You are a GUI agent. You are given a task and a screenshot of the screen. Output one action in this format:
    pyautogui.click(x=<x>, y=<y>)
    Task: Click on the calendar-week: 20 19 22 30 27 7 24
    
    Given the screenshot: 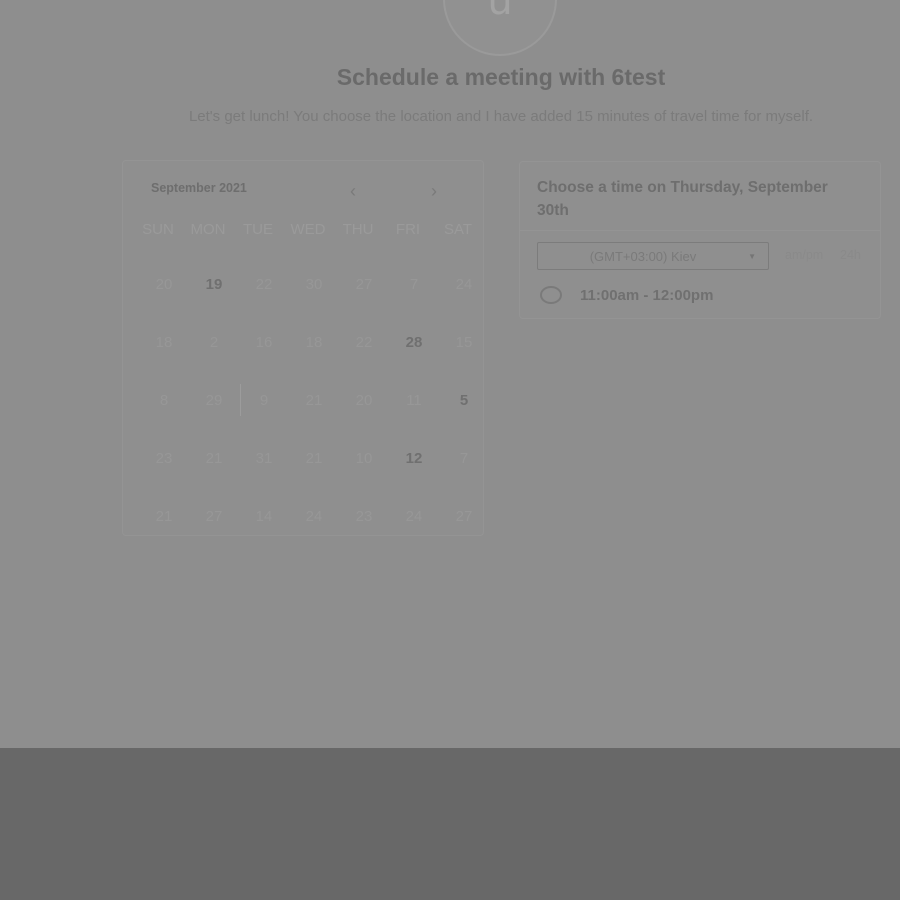 What is the action you would take?
    pyautogui.click(x=314, y=284)
    